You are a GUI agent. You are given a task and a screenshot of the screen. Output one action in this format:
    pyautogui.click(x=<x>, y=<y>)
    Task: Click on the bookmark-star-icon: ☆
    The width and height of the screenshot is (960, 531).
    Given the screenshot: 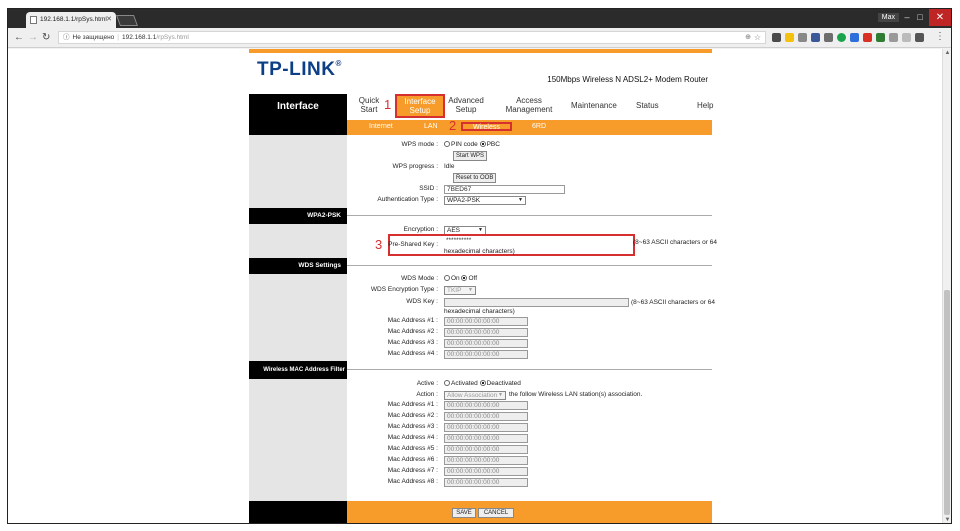 What is the action you would take?
    pyautogui.click(x=757, y=37)
    